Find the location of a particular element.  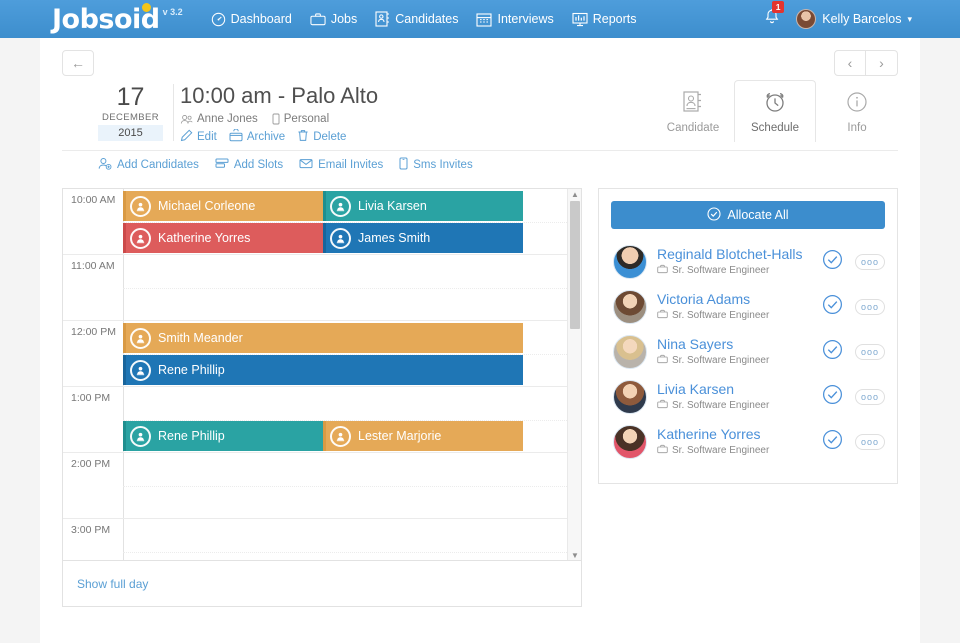

candidates-icon is located at coordinates (382, 19).